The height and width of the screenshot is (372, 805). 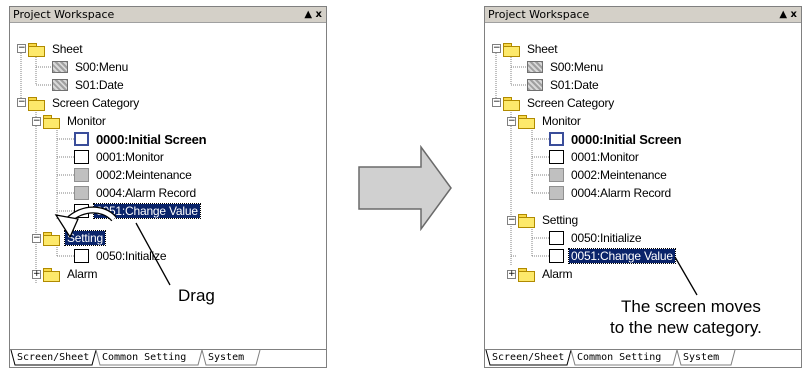 I want to click on drag-label: Drag, so click(x=196, y=295).